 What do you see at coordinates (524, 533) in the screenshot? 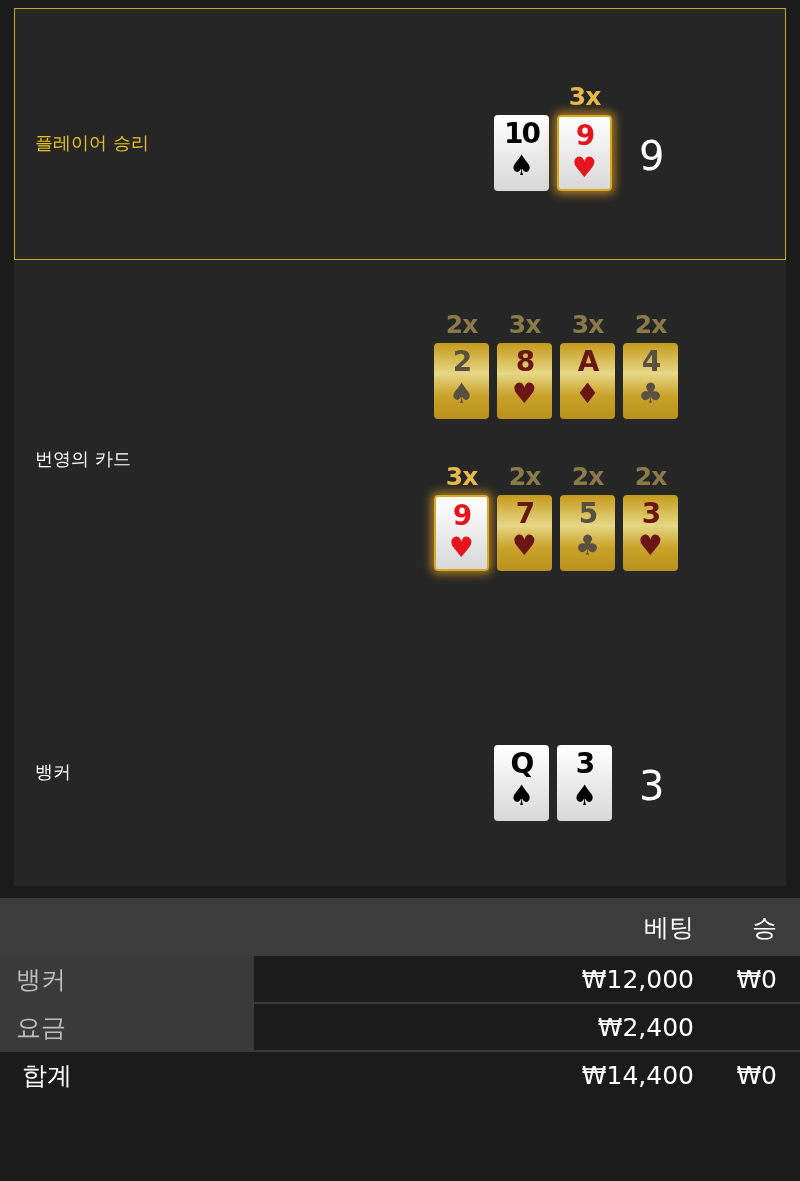
I see `playing-card: 7 ♥` at bounding box center [524, 533].